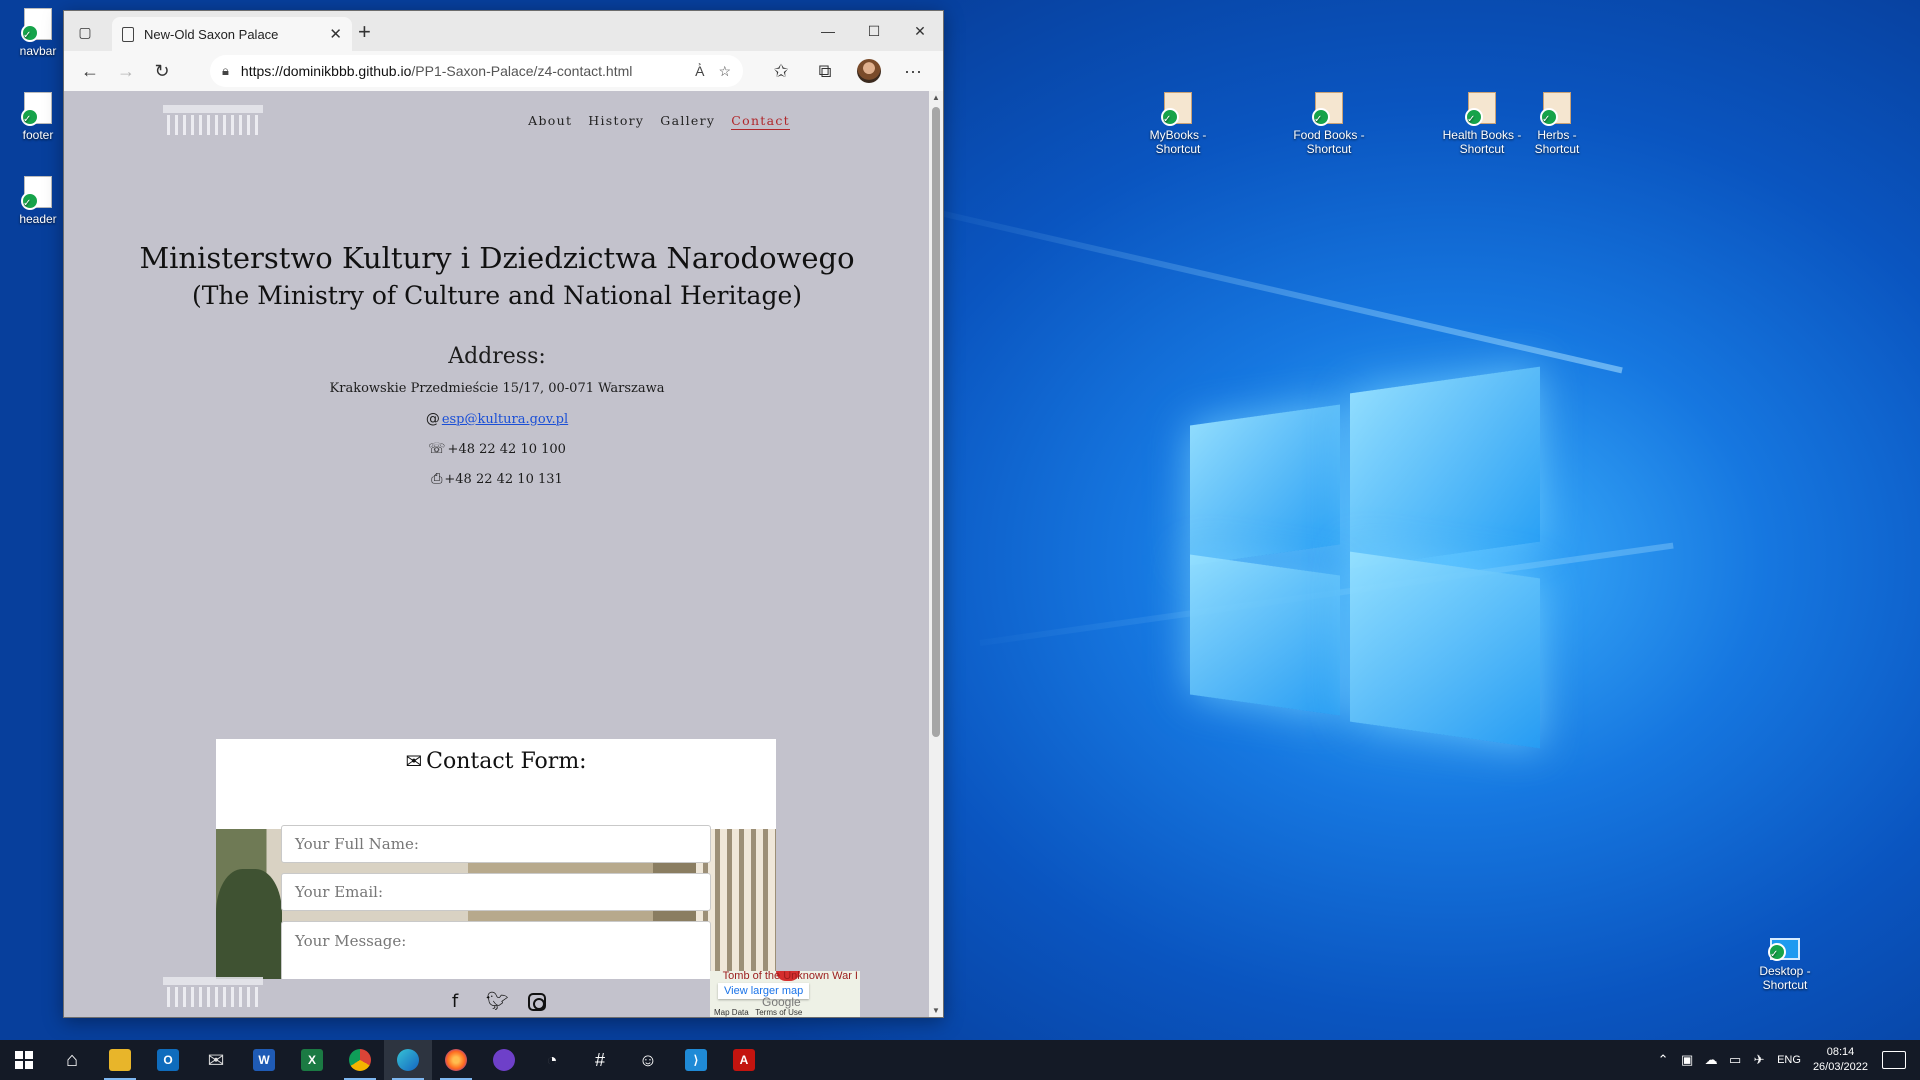  Describe the element at coordinates (72, 1060) in the screenshot. I see `home-icon: ⌂` at that location.